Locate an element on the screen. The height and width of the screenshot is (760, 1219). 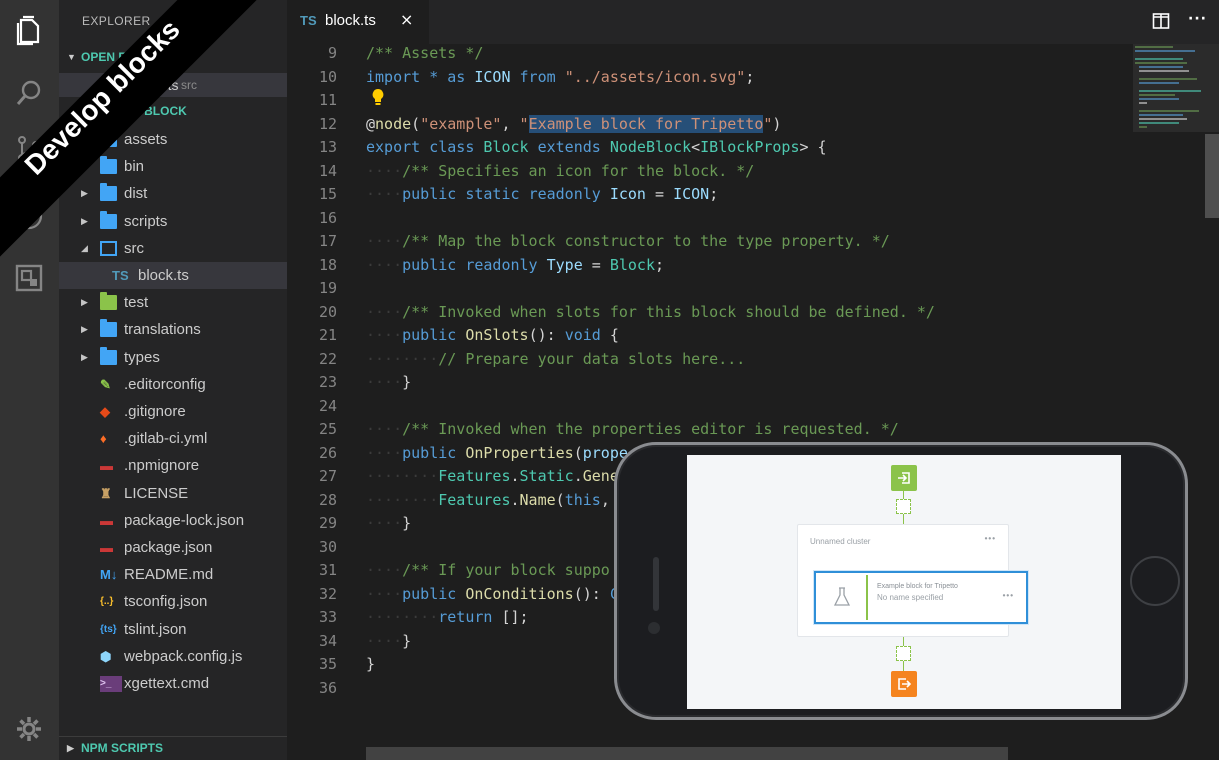
tree-item: ♦ .gitlab-ci.yml is located at coordinates (173, 438).